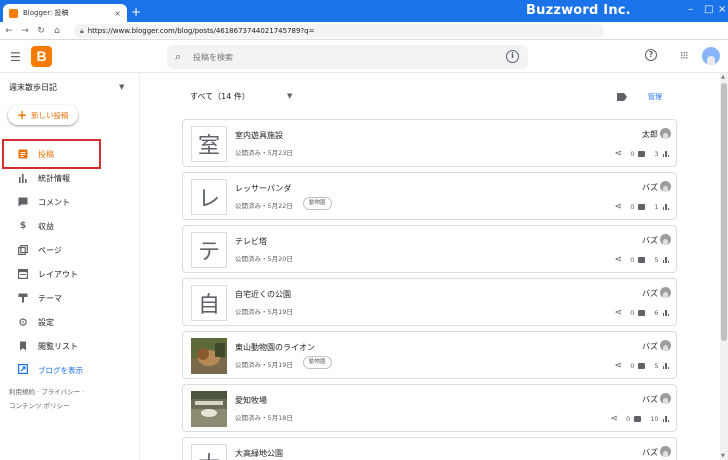  Describe the element at coordinates (651, 55) in the screenshot. I see `help-icon: ?` at that location.